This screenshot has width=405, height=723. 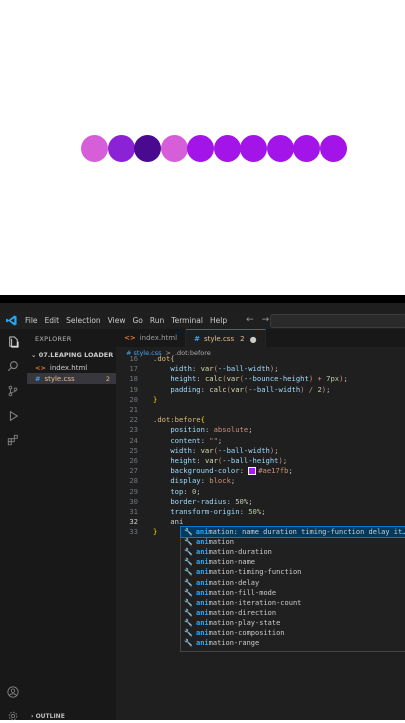 I want to click on suggestion-item: 🔧 ani mation-play-state, so click(x=293, y=623).